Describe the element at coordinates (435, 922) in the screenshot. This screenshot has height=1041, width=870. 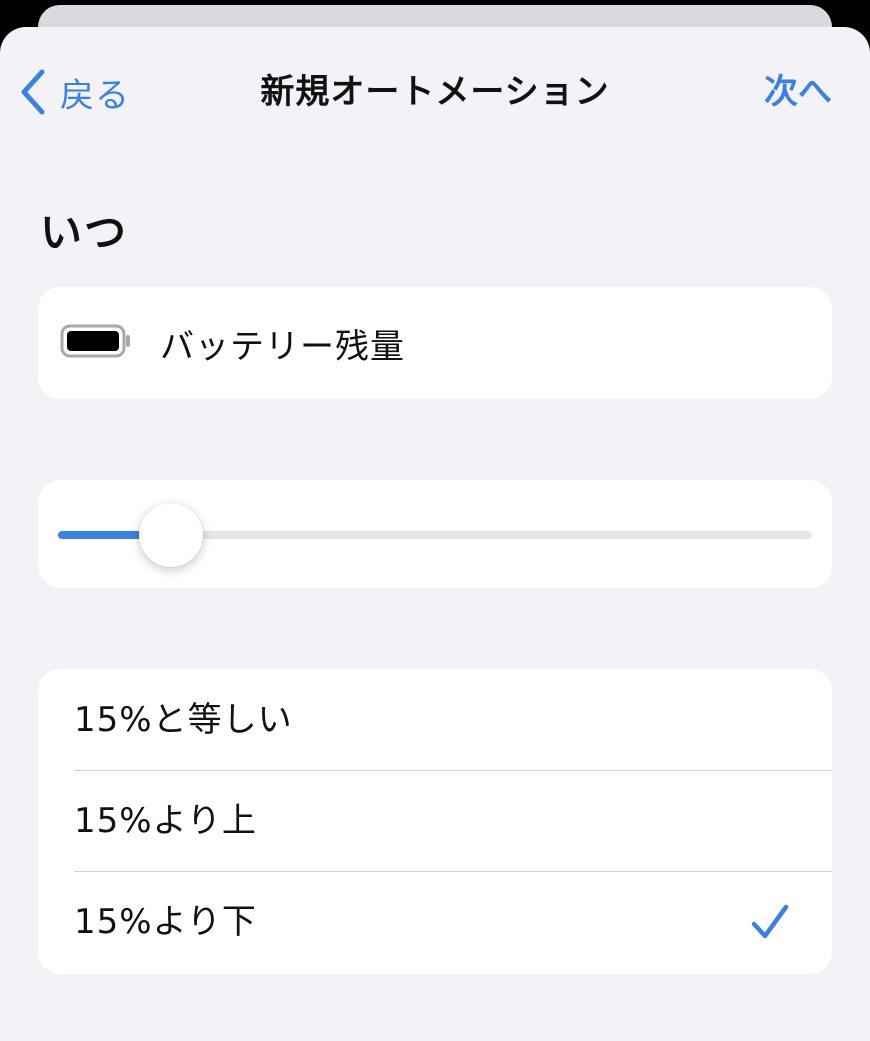
I see `option-row: 15%より下` at that location.